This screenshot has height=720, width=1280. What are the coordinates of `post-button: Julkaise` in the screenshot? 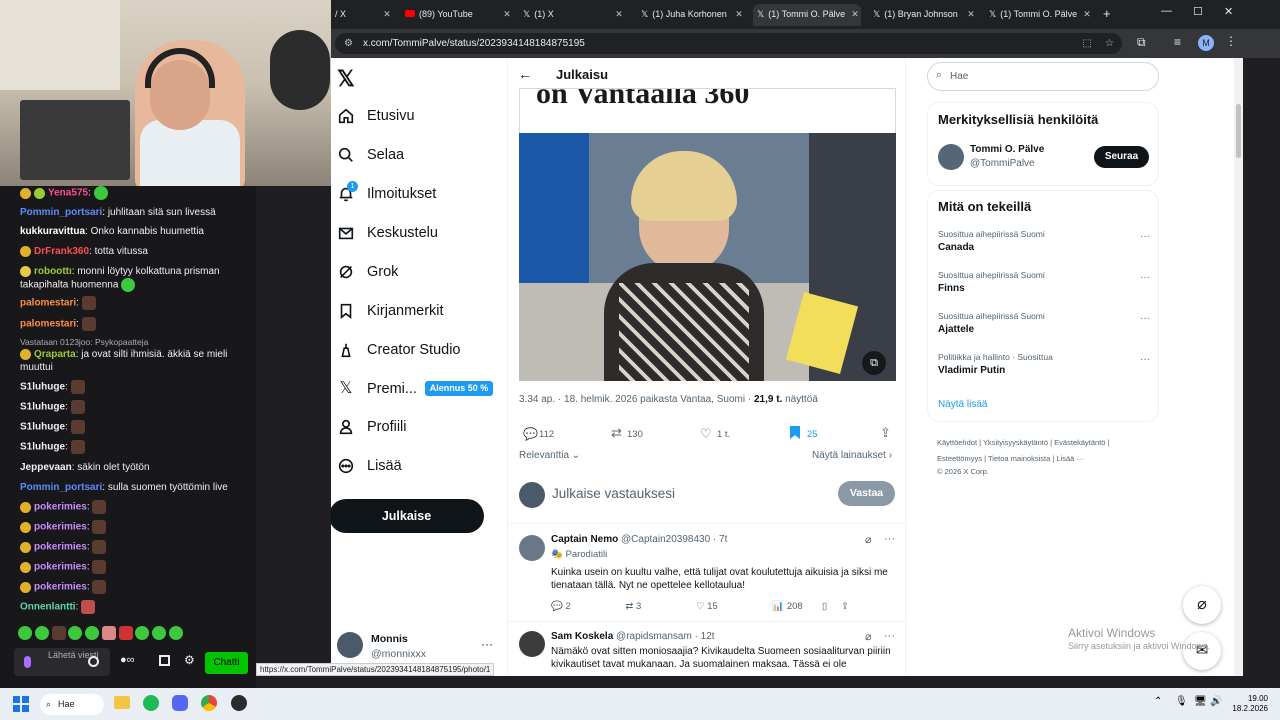 It's located at (407, 516).